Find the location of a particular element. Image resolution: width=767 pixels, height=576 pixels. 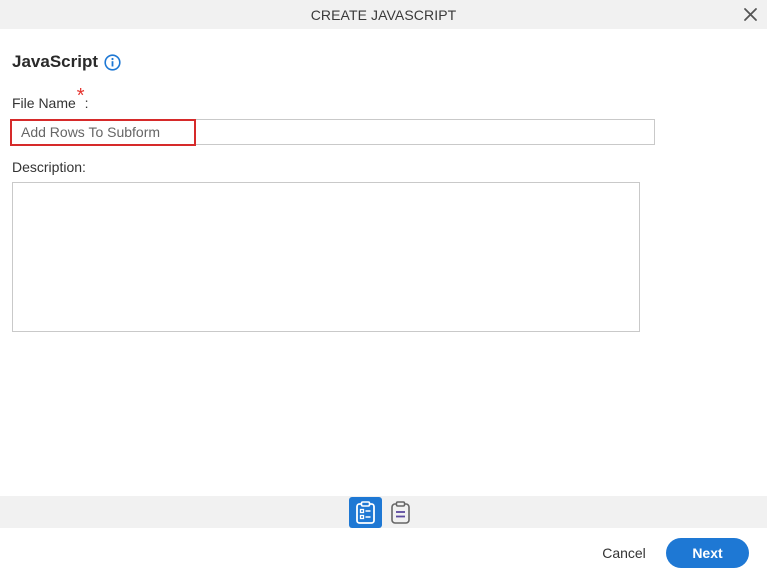

description-label: Description: is located at coordinates (49, 167).